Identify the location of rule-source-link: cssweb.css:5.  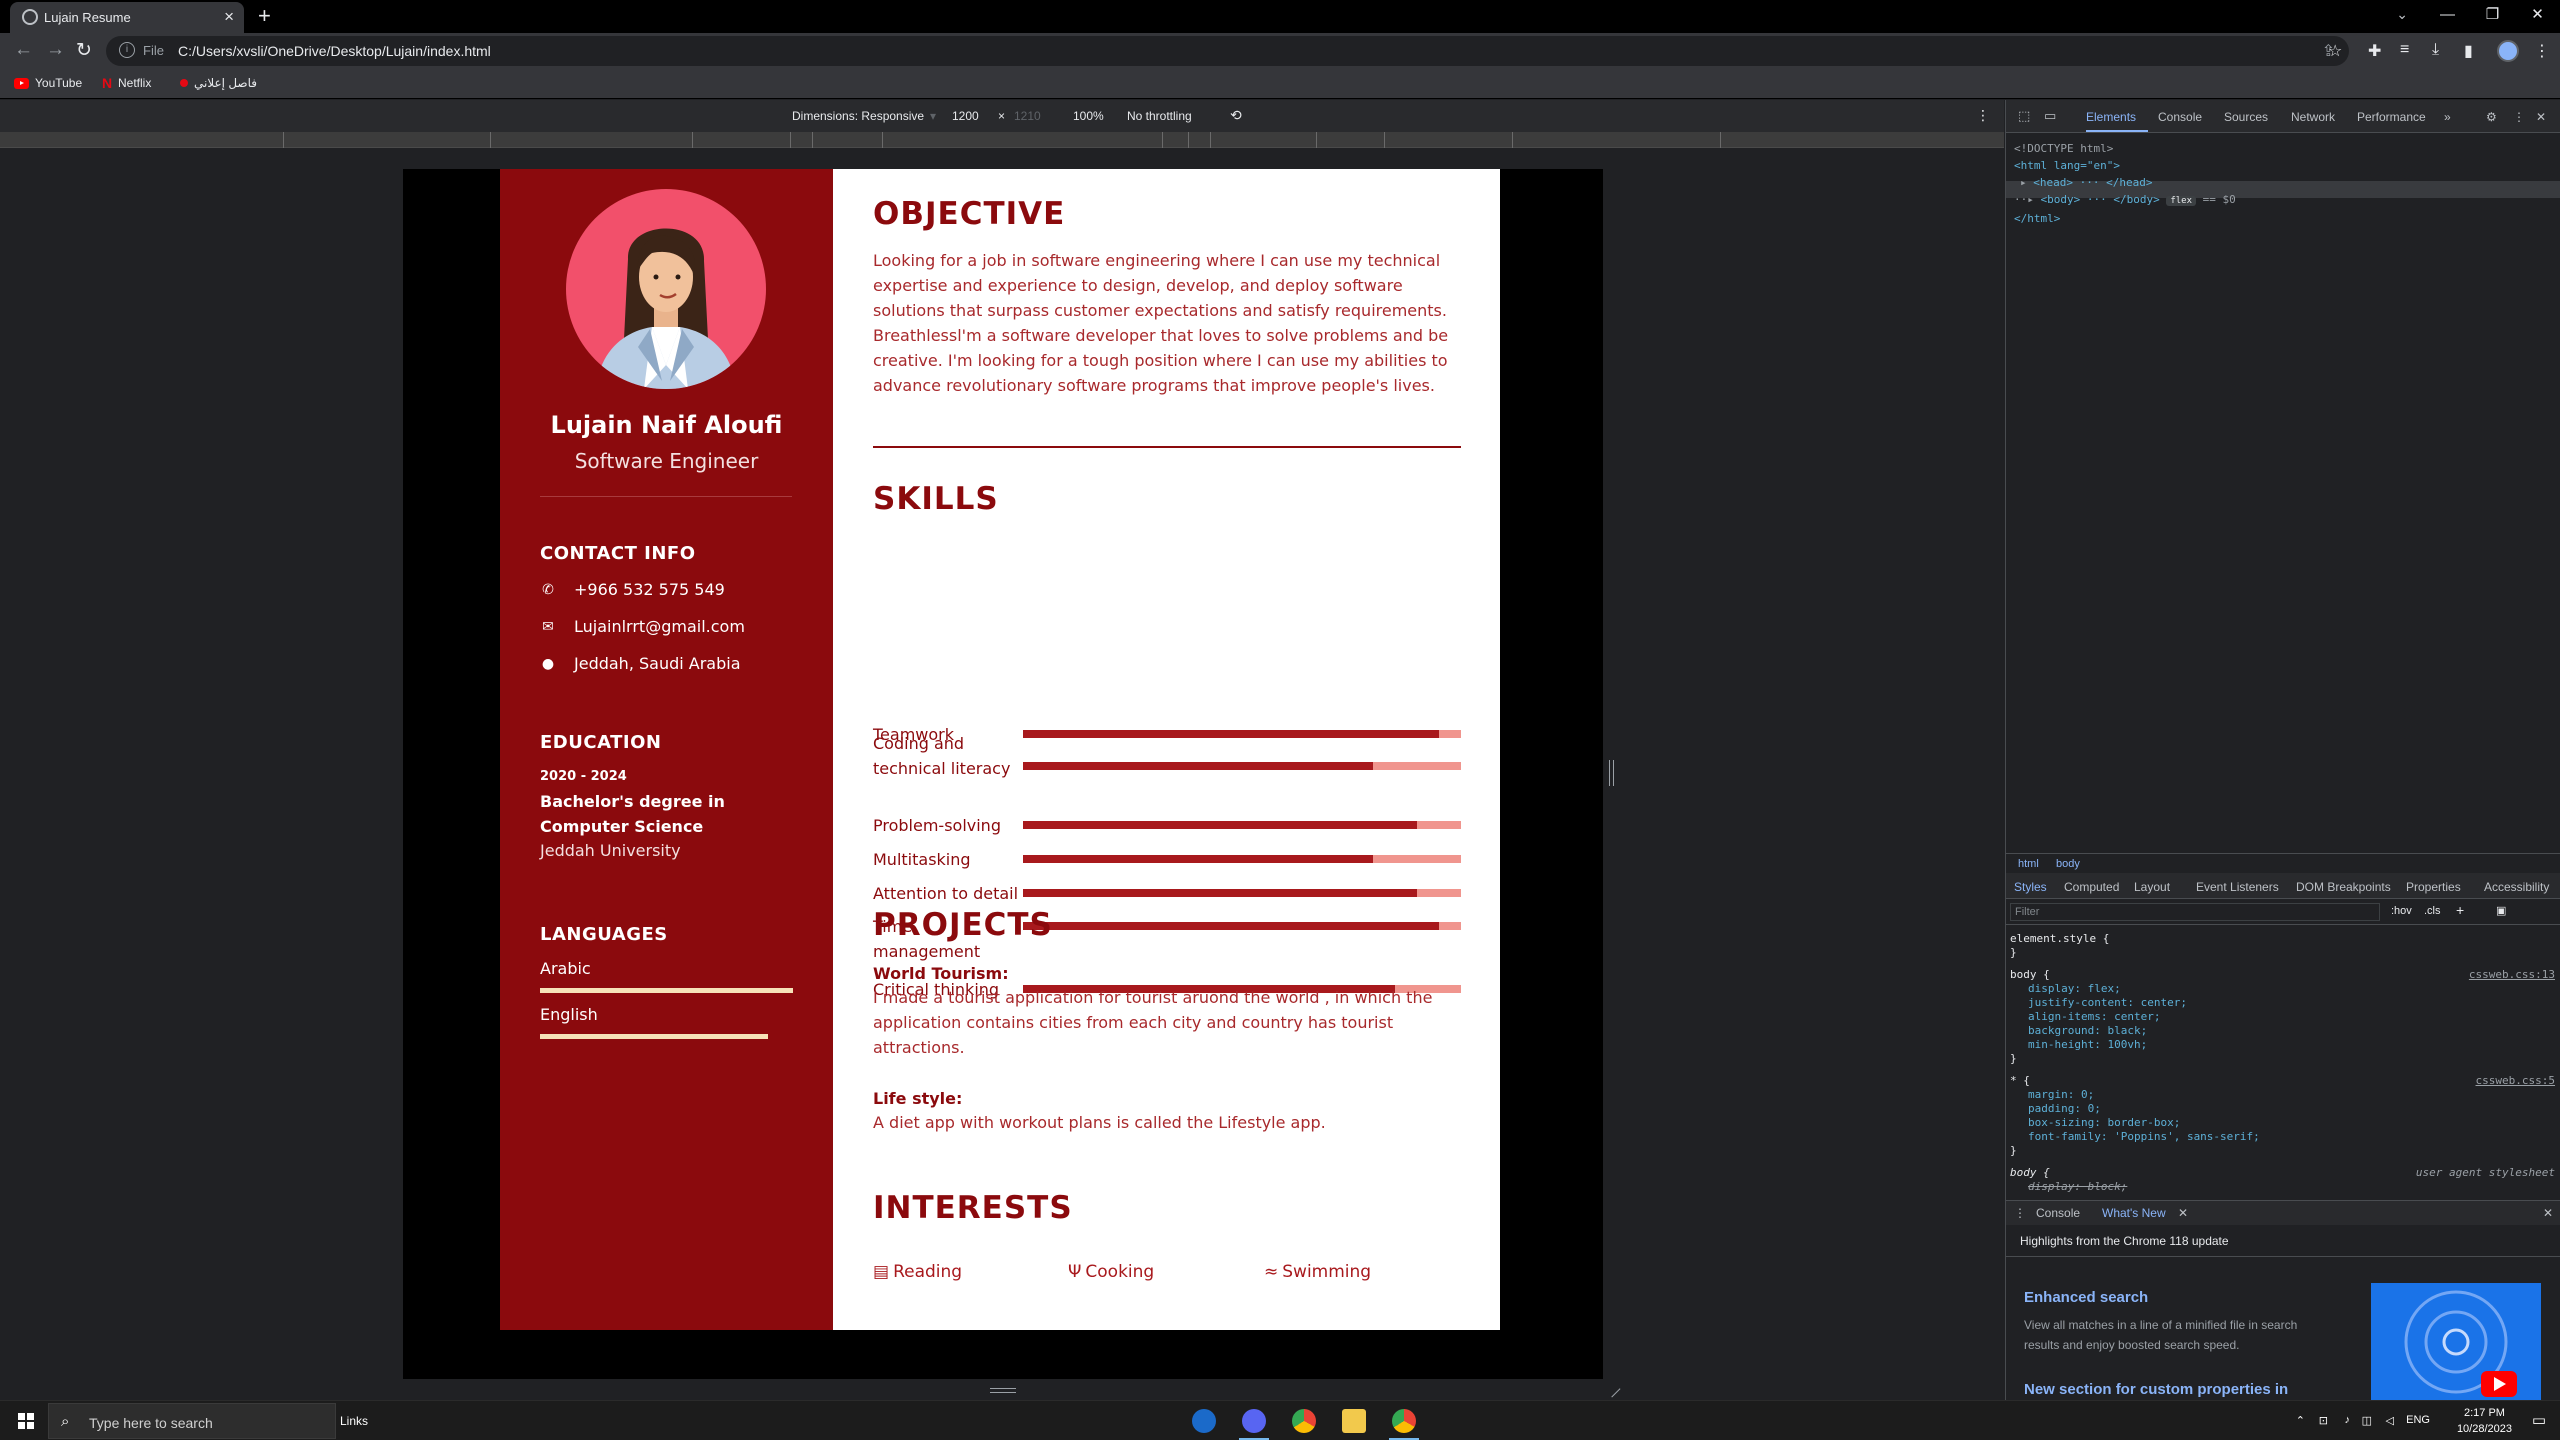
(2515, 1081).